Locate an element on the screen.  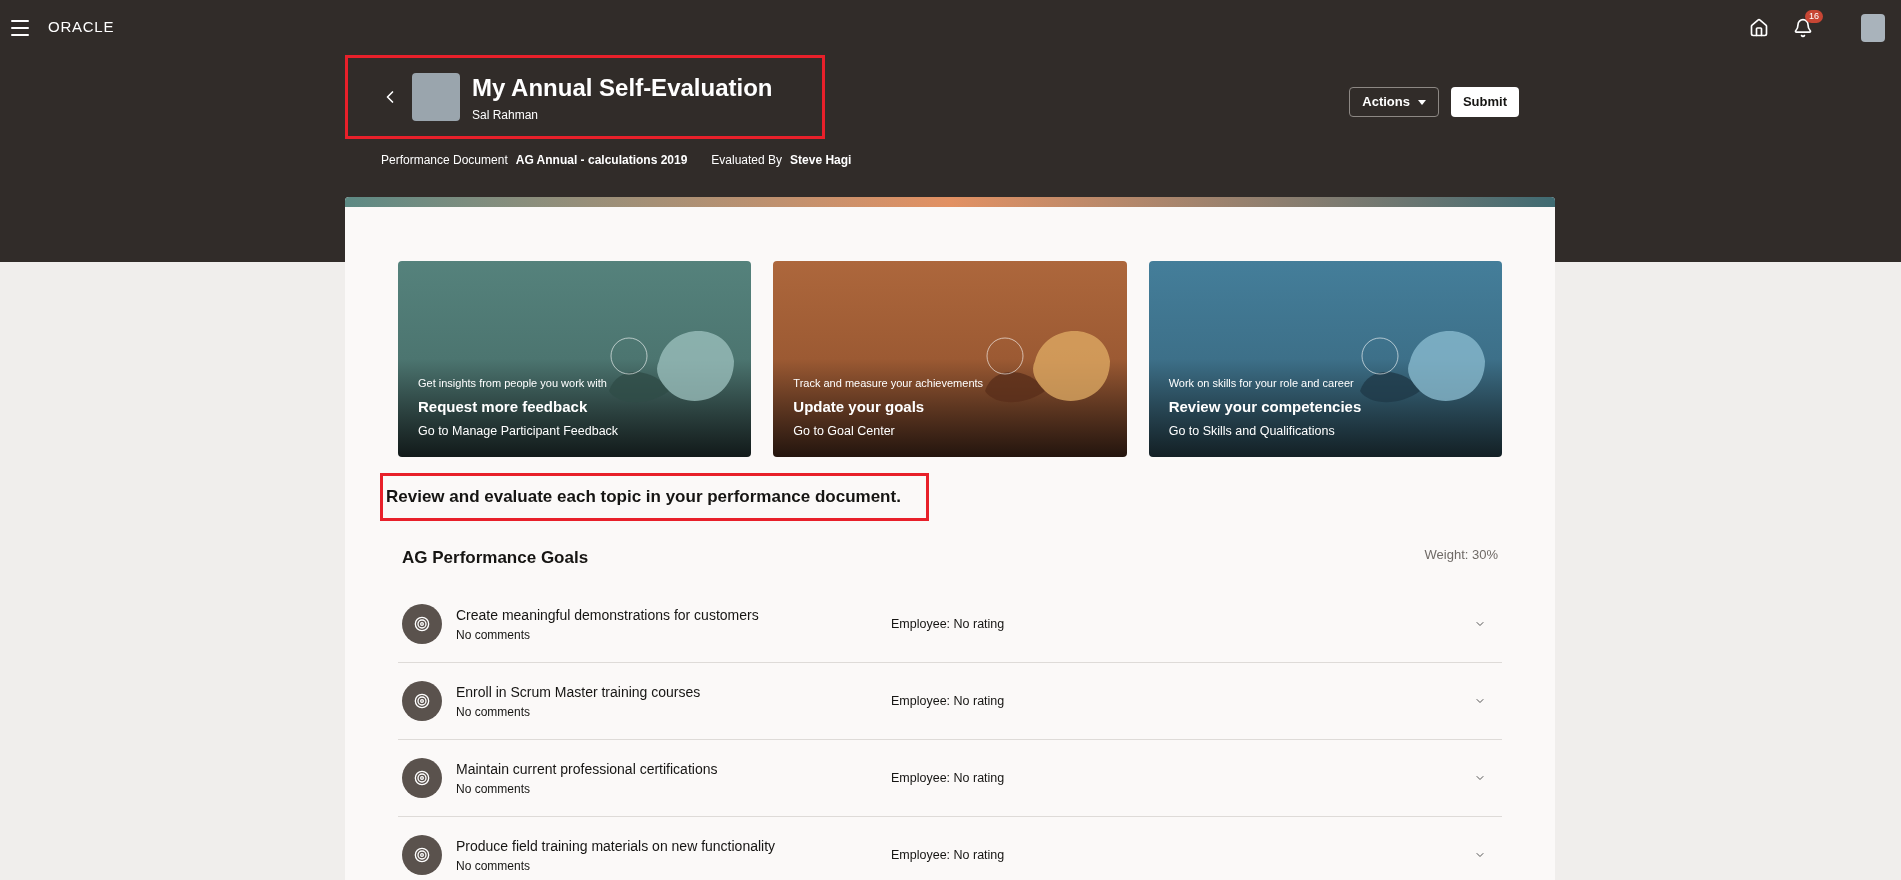
card-caption: Track and measure your achievements is located at coordinates (889, 384).